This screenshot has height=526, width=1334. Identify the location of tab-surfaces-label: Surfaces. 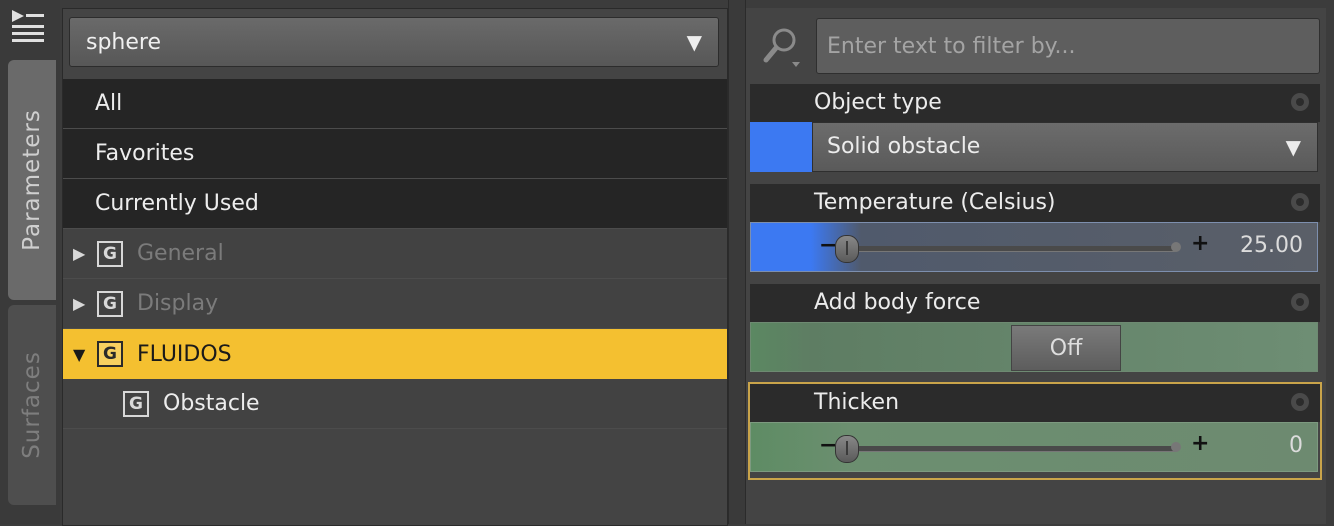
(32, 405).